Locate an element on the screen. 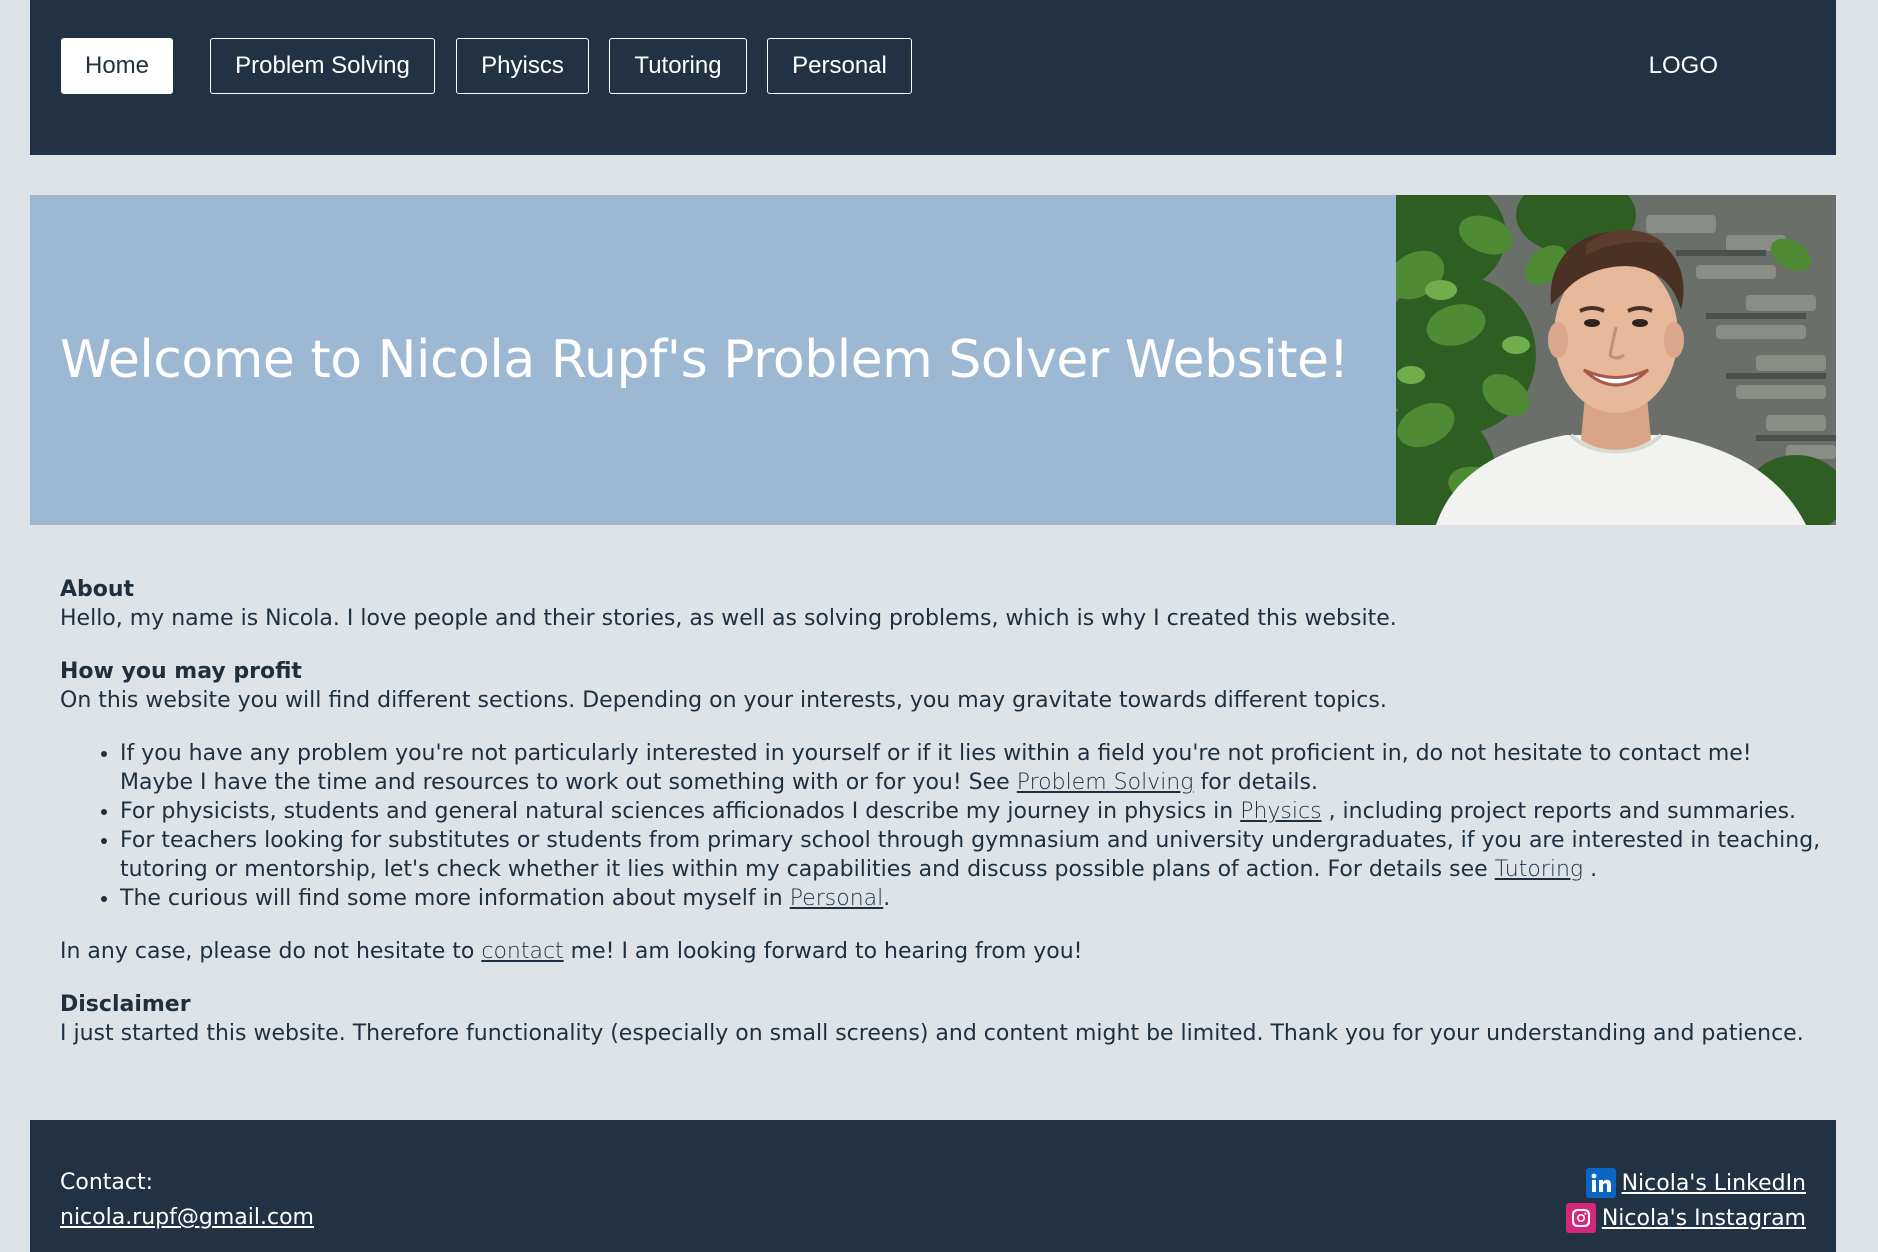 Image resolution: width=1878 pixels, height=1252 pixels. instagram-icon is located at coordinates (1580, 1218).